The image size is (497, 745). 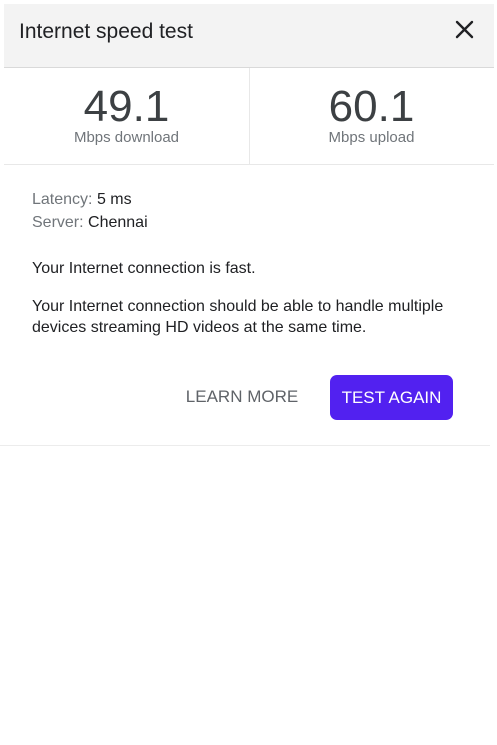 I want to click on learn-more-button: LEARN MORE, so click(x=242, y=397).